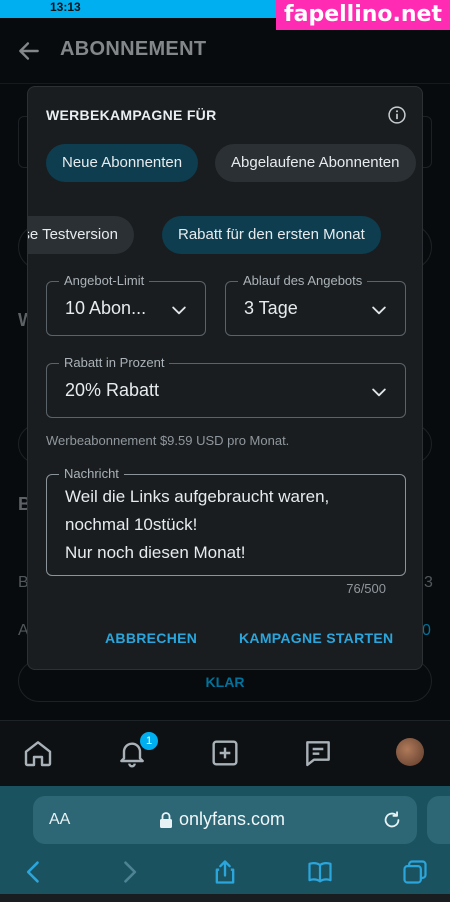 The width and height of the screenshot is (450, 902). Describe the element at coordinates (65, 7) in the screenshot. I see `status-time: 13:13` at that location.